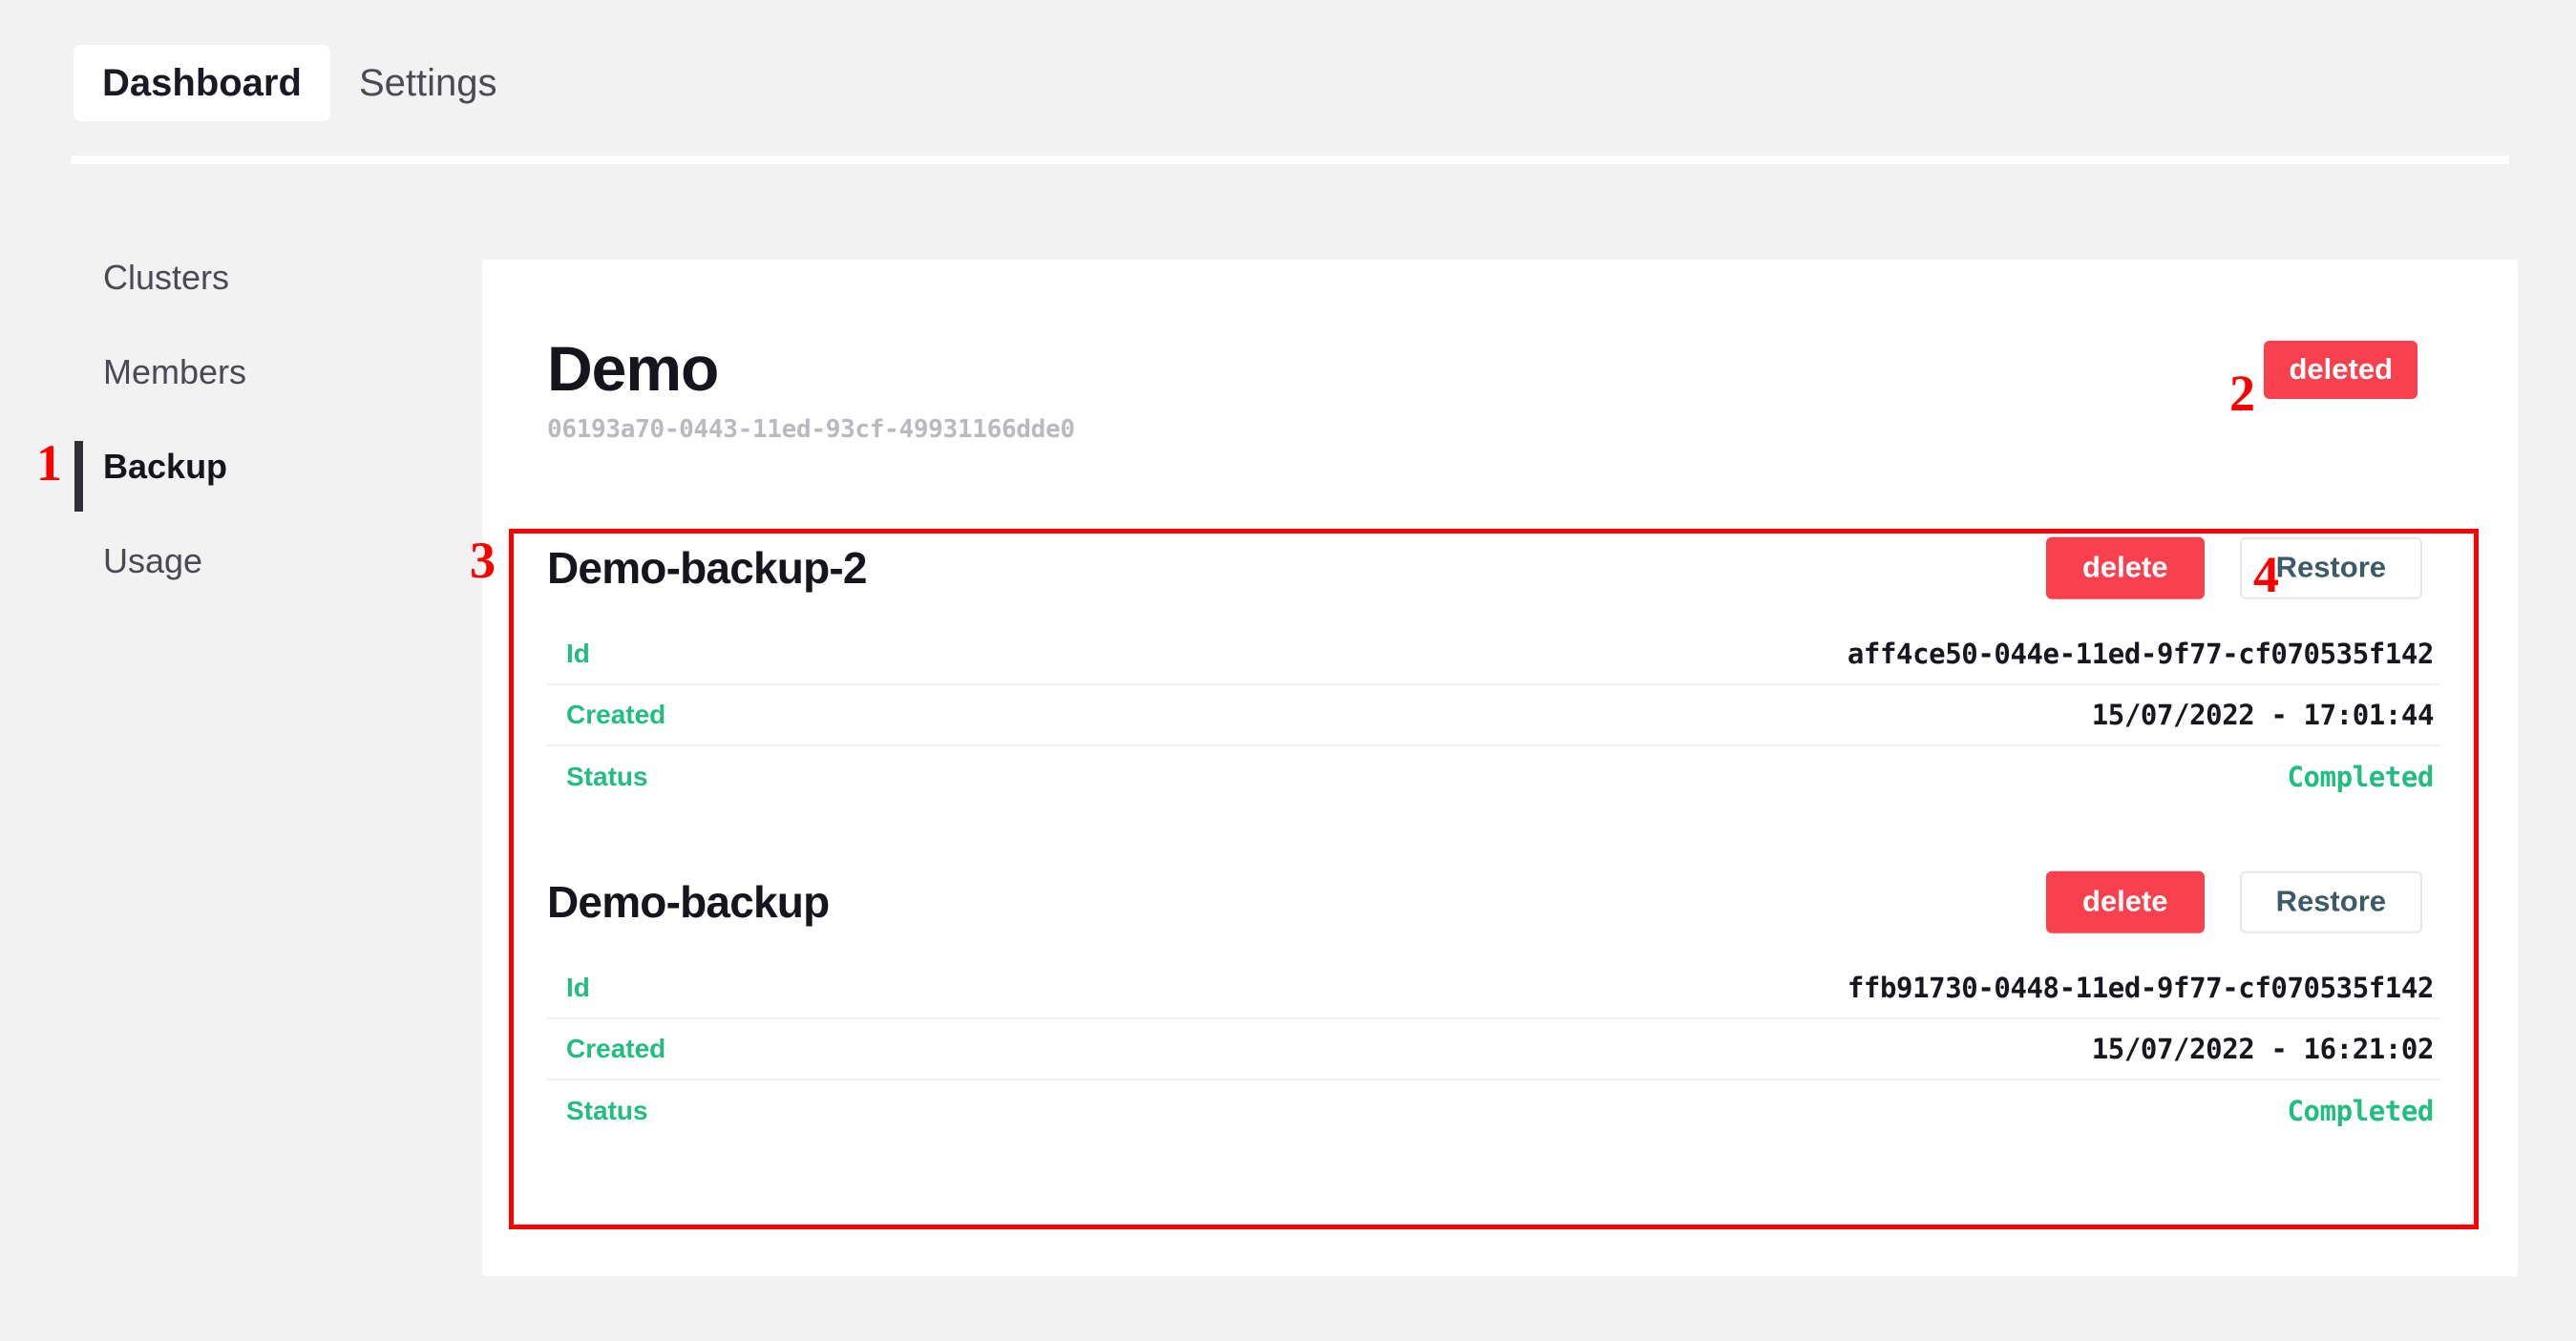 The width and height of the screenshot is (2576, 1341). Describe the element at coordinates (2341, 370) in the screenshot. I see `status-badge-deleted: deleted` at that location.